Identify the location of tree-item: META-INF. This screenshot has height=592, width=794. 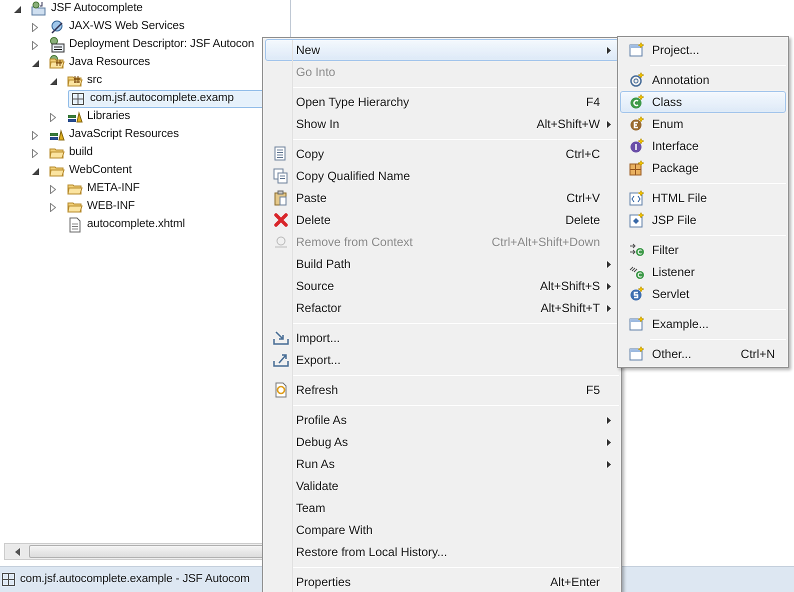
(104, 189).